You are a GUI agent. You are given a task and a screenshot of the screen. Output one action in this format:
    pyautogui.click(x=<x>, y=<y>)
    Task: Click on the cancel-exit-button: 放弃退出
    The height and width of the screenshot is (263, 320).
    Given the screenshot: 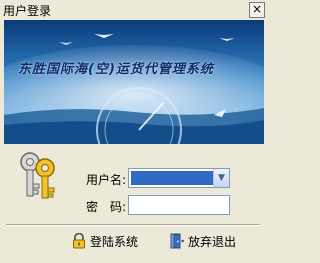 What is the action you would take?
    pyautogui.click(x=203, y=241)
    